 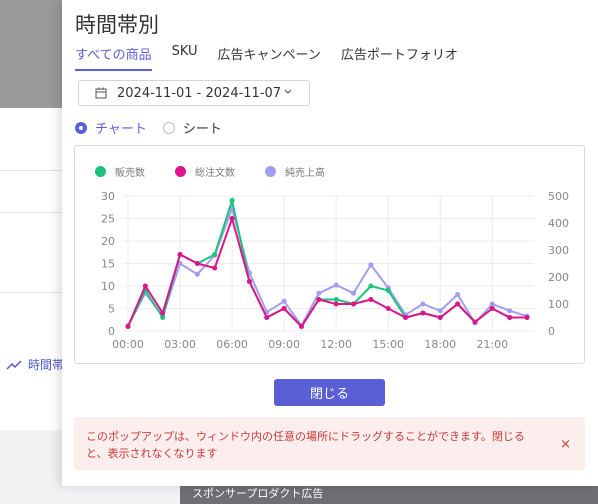 I want to click on y-left-tick-label: 20, so click(x=108, y=241).